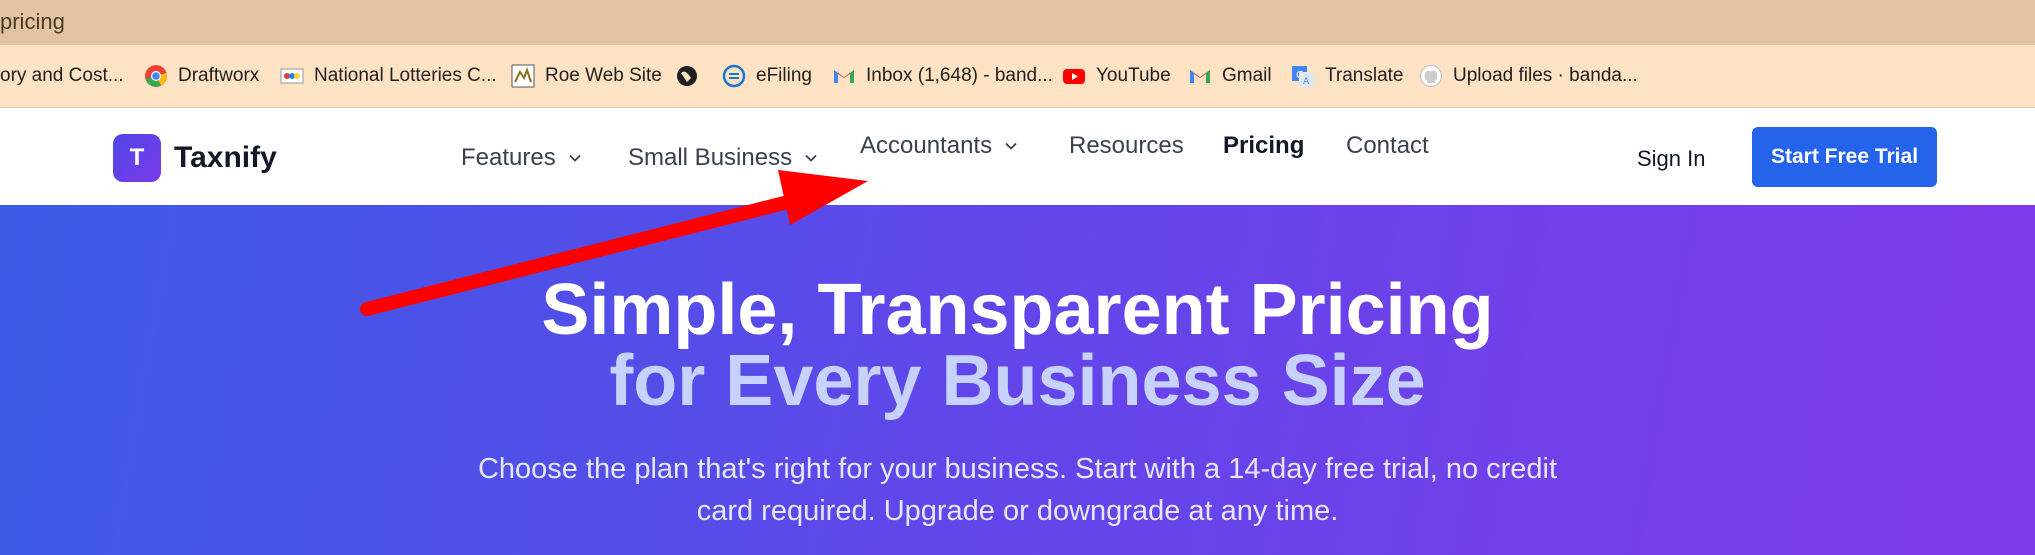  I want to click on svg-text: A, so click(1306, 82).